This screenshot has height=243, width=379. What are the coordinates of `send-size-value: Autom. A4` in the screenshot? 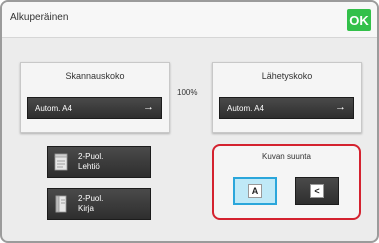 It's located at (245, 108).